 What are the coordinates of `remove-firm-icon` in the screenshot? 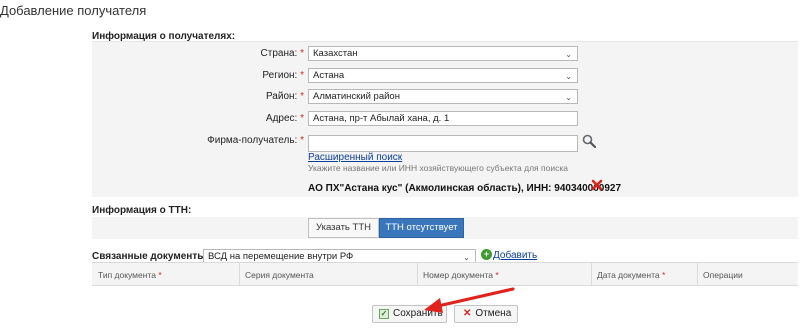 It's located at (597, 185).